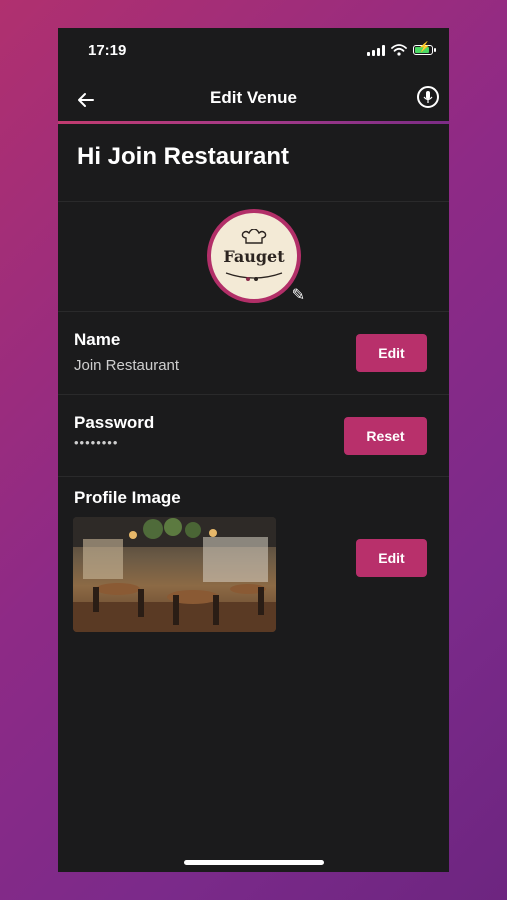 This screenshot has width=507, height=900. Describe the element at coordinates (253, 122) in the screenshot. I see `header-divider` at that location.